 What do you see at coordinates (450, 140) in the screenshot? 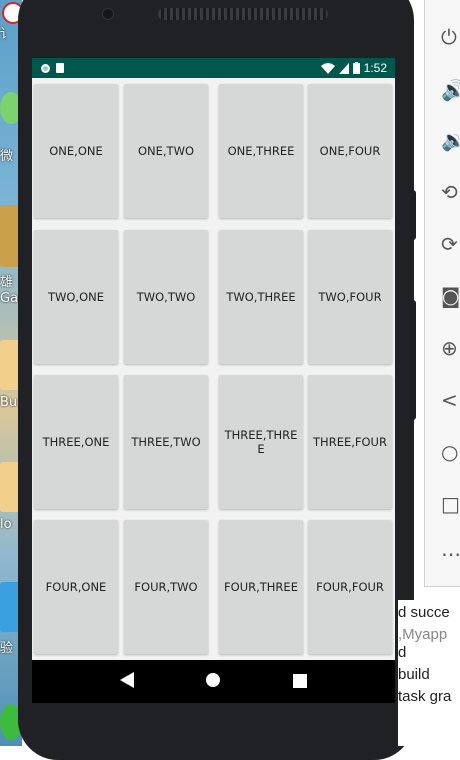
I see `volume-down-icon: 🔉` at bounding box center [450, 140].